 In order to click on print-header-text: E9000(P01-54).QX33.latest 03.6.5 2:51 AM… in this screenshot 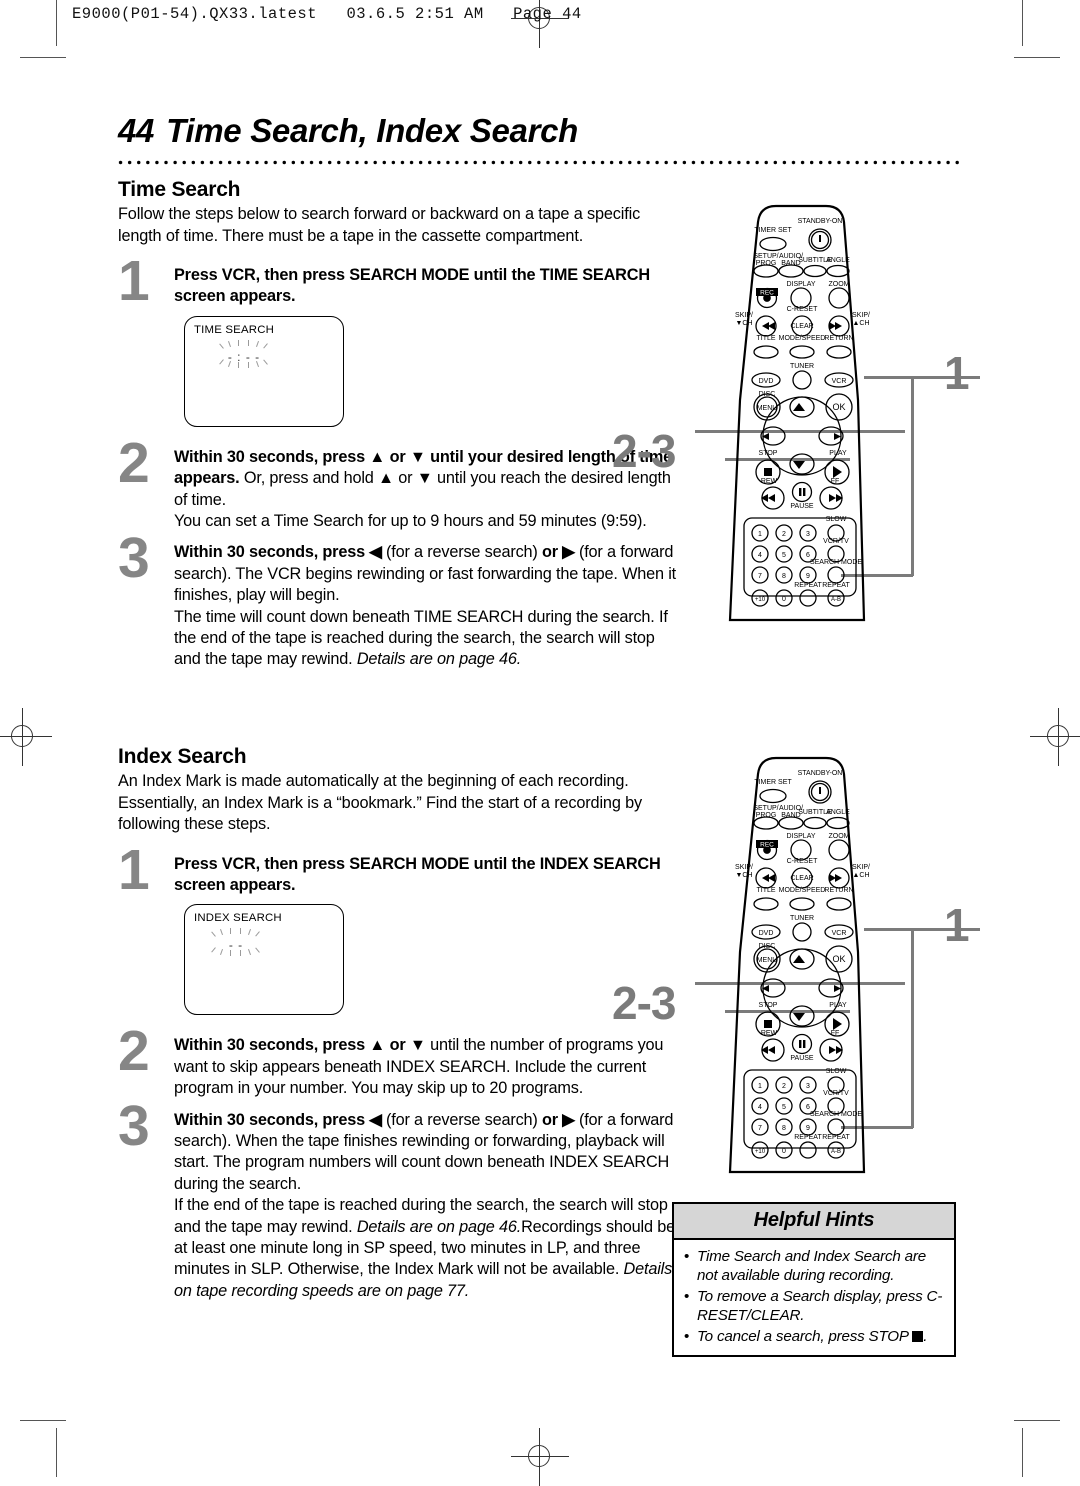, I will do `click(327, 14)`.